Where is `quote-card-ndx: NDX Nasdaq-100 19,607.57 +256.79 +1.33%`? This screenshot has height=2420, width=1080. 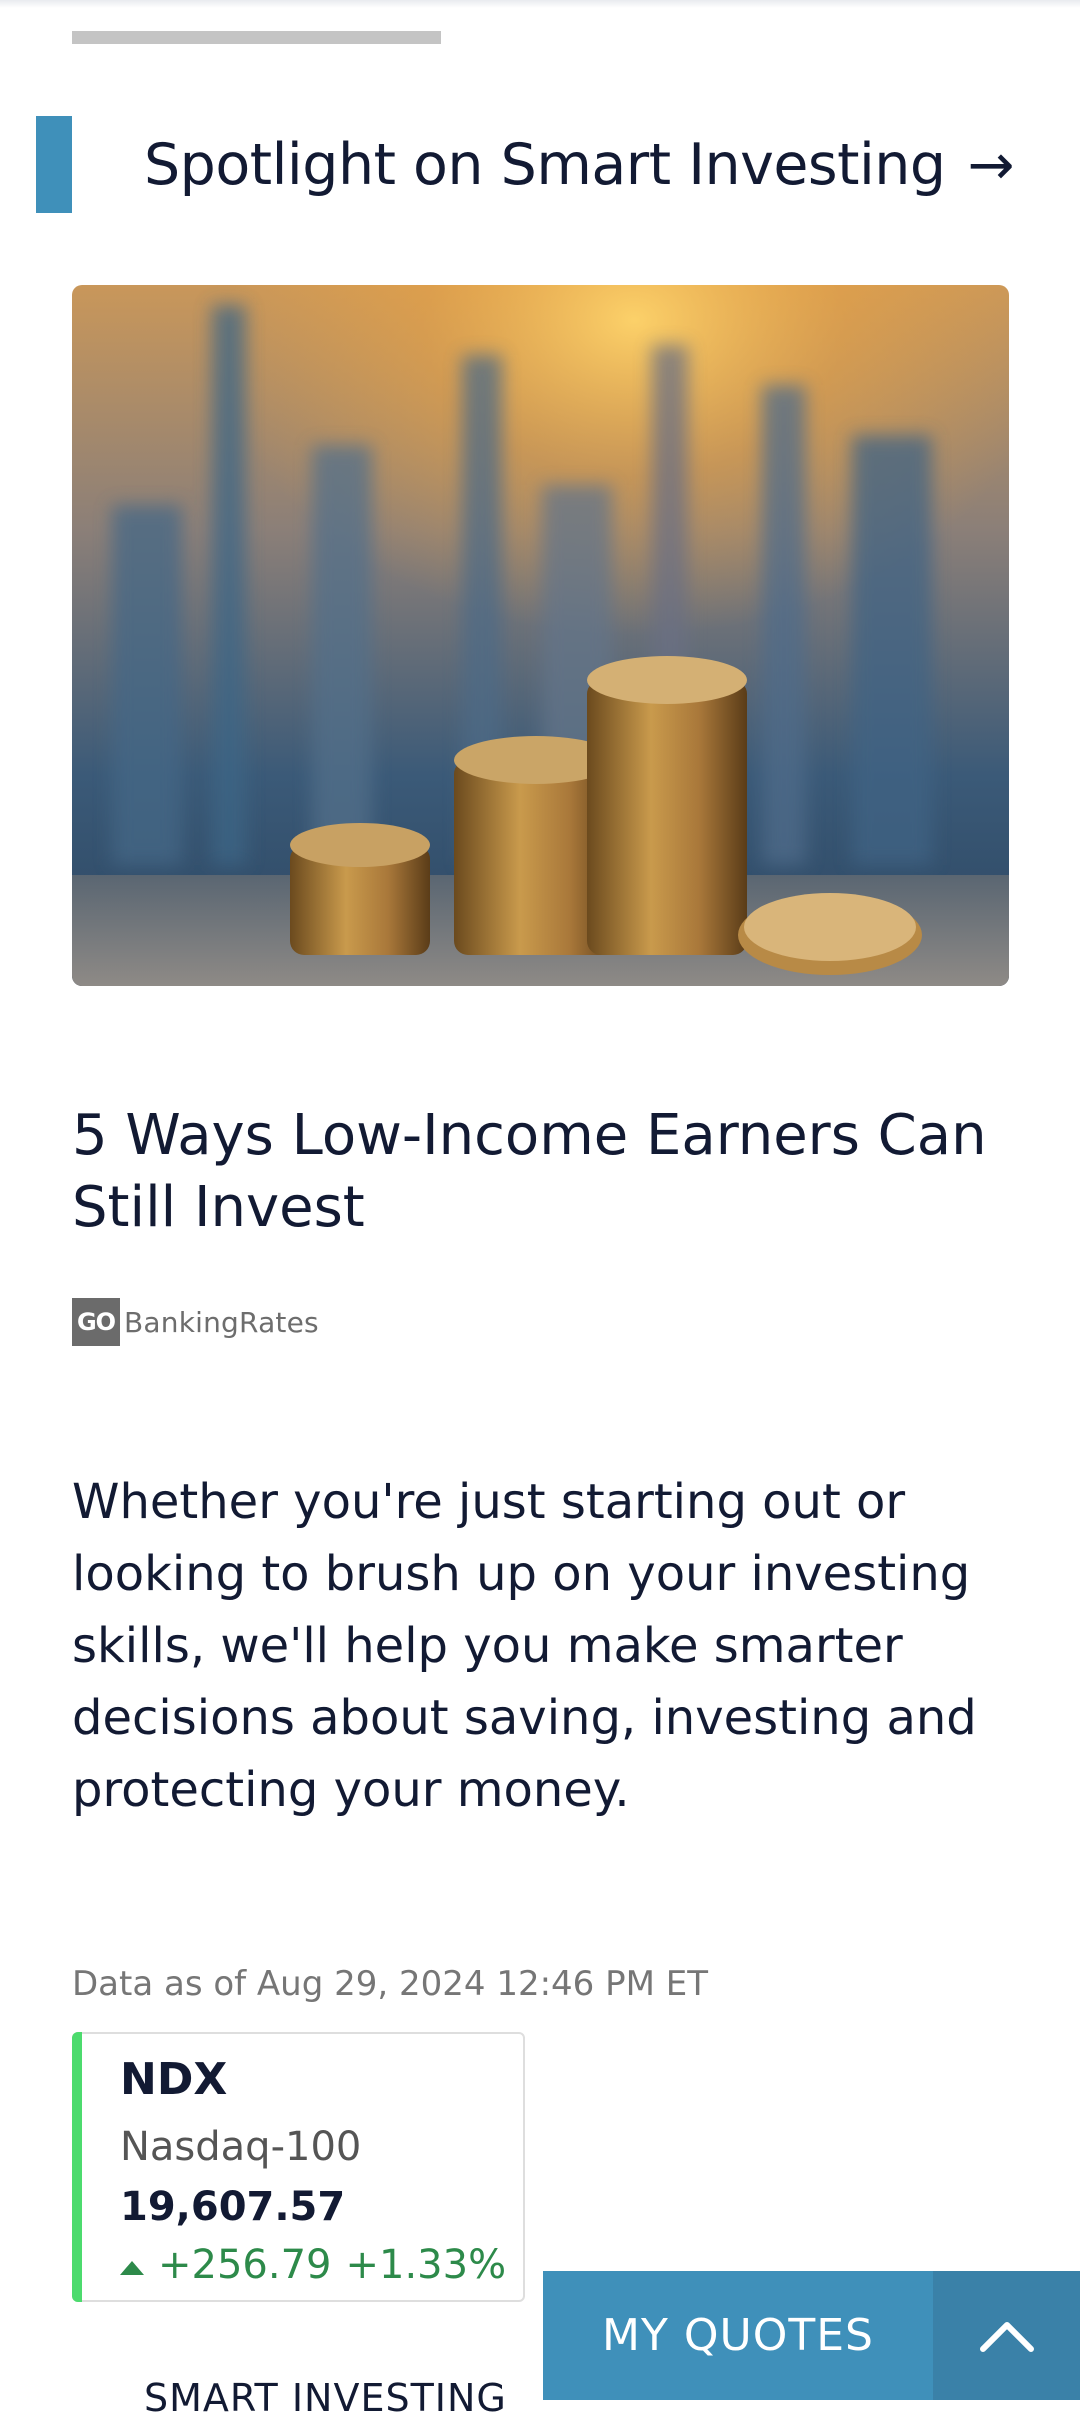 quote-card-ndx: NDX Nasdaq-100 19,607.57 +256.79 +1.33% is located at coordinates (298, 2167).